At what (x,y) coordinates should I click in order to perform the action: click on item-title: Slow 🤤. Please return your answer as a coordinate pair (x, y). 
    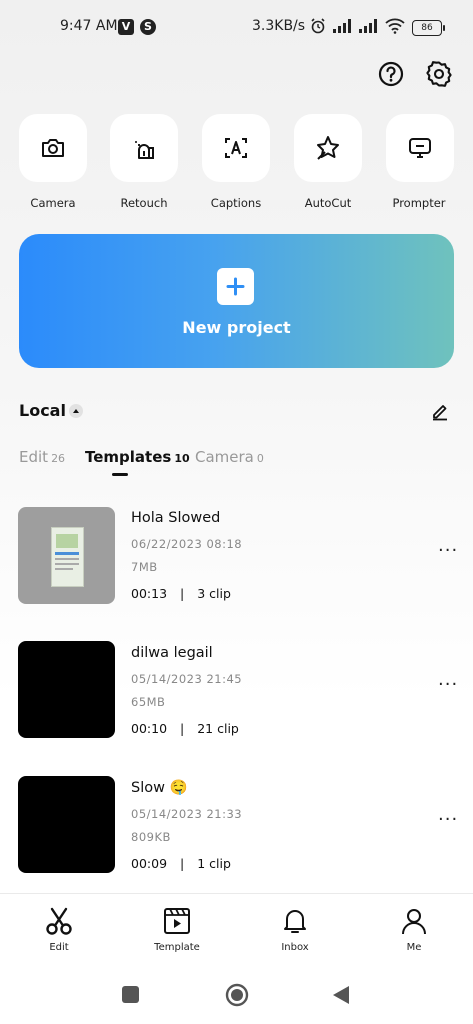
    Looking at the image, I should click on (159, 788).